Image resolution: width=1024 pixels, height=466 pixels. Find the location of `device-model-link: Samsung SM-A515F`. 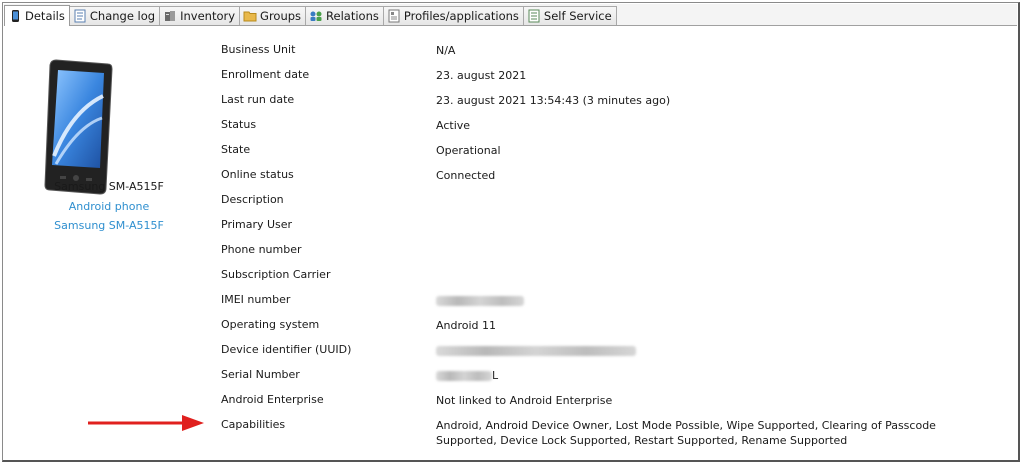

device-model-link: Samsung SM-A515F is located at coordinates (109, 225).